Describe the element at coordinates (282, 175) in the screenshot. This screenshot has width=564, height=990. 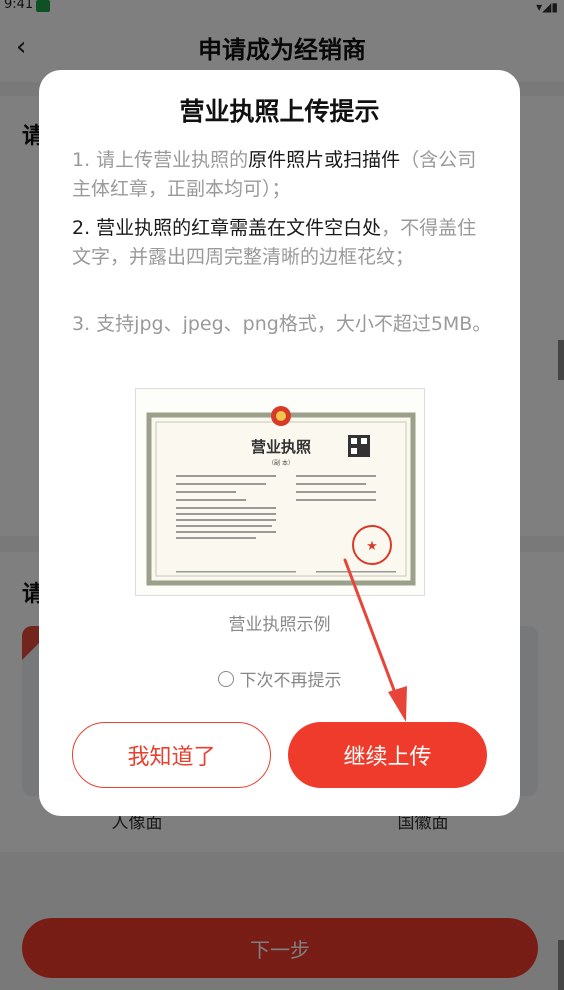
I see `tip-1: 1. 请上传营业执照的原件照片或扫描件（含公司主体红章，正副本均可）；` at that location.